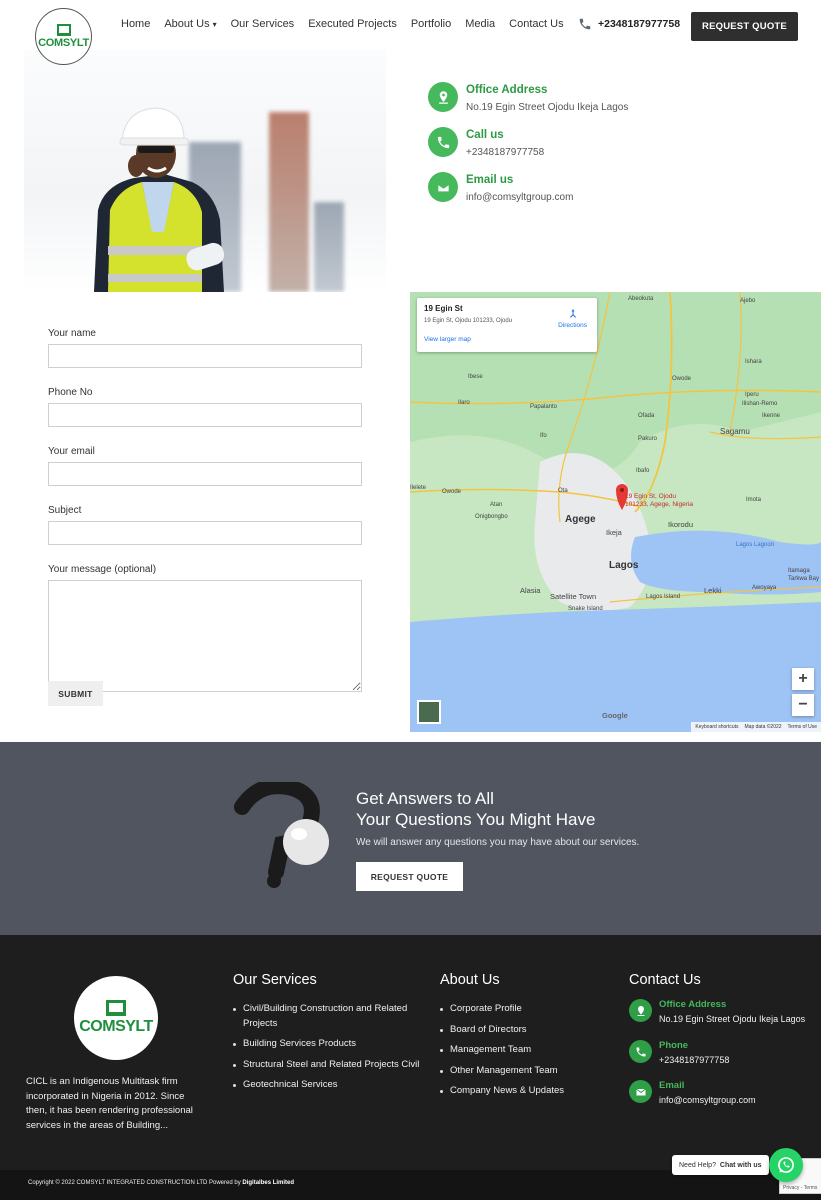 The image size is (821, 1200). I want to click on map-label: Alasia, so click(530, 590).